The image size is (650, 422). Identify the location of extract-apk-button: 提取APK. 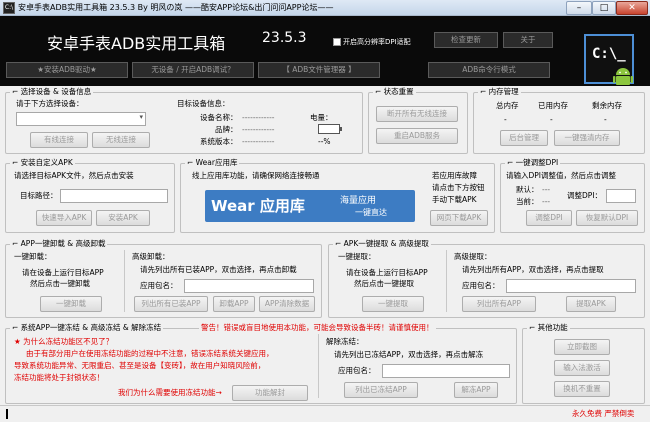
(591, 304).